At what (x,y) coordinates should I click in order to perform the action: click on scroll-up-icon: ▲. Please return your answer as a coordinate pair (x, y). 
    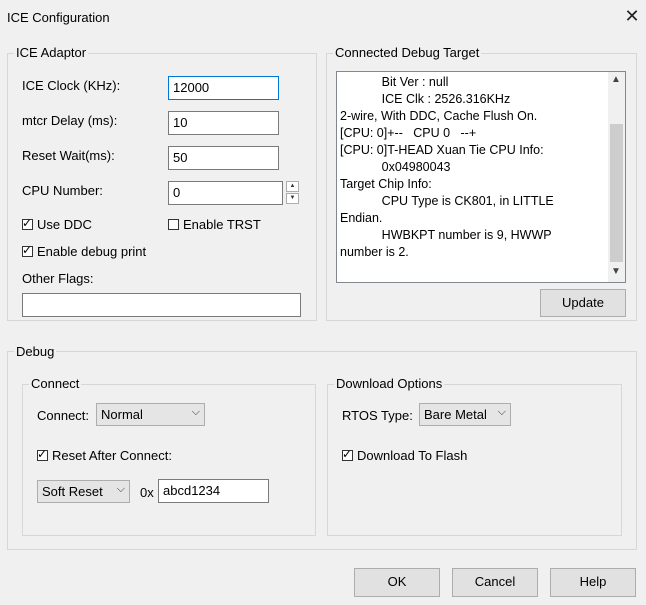
    Looking at the image, I should click on (616, 79).